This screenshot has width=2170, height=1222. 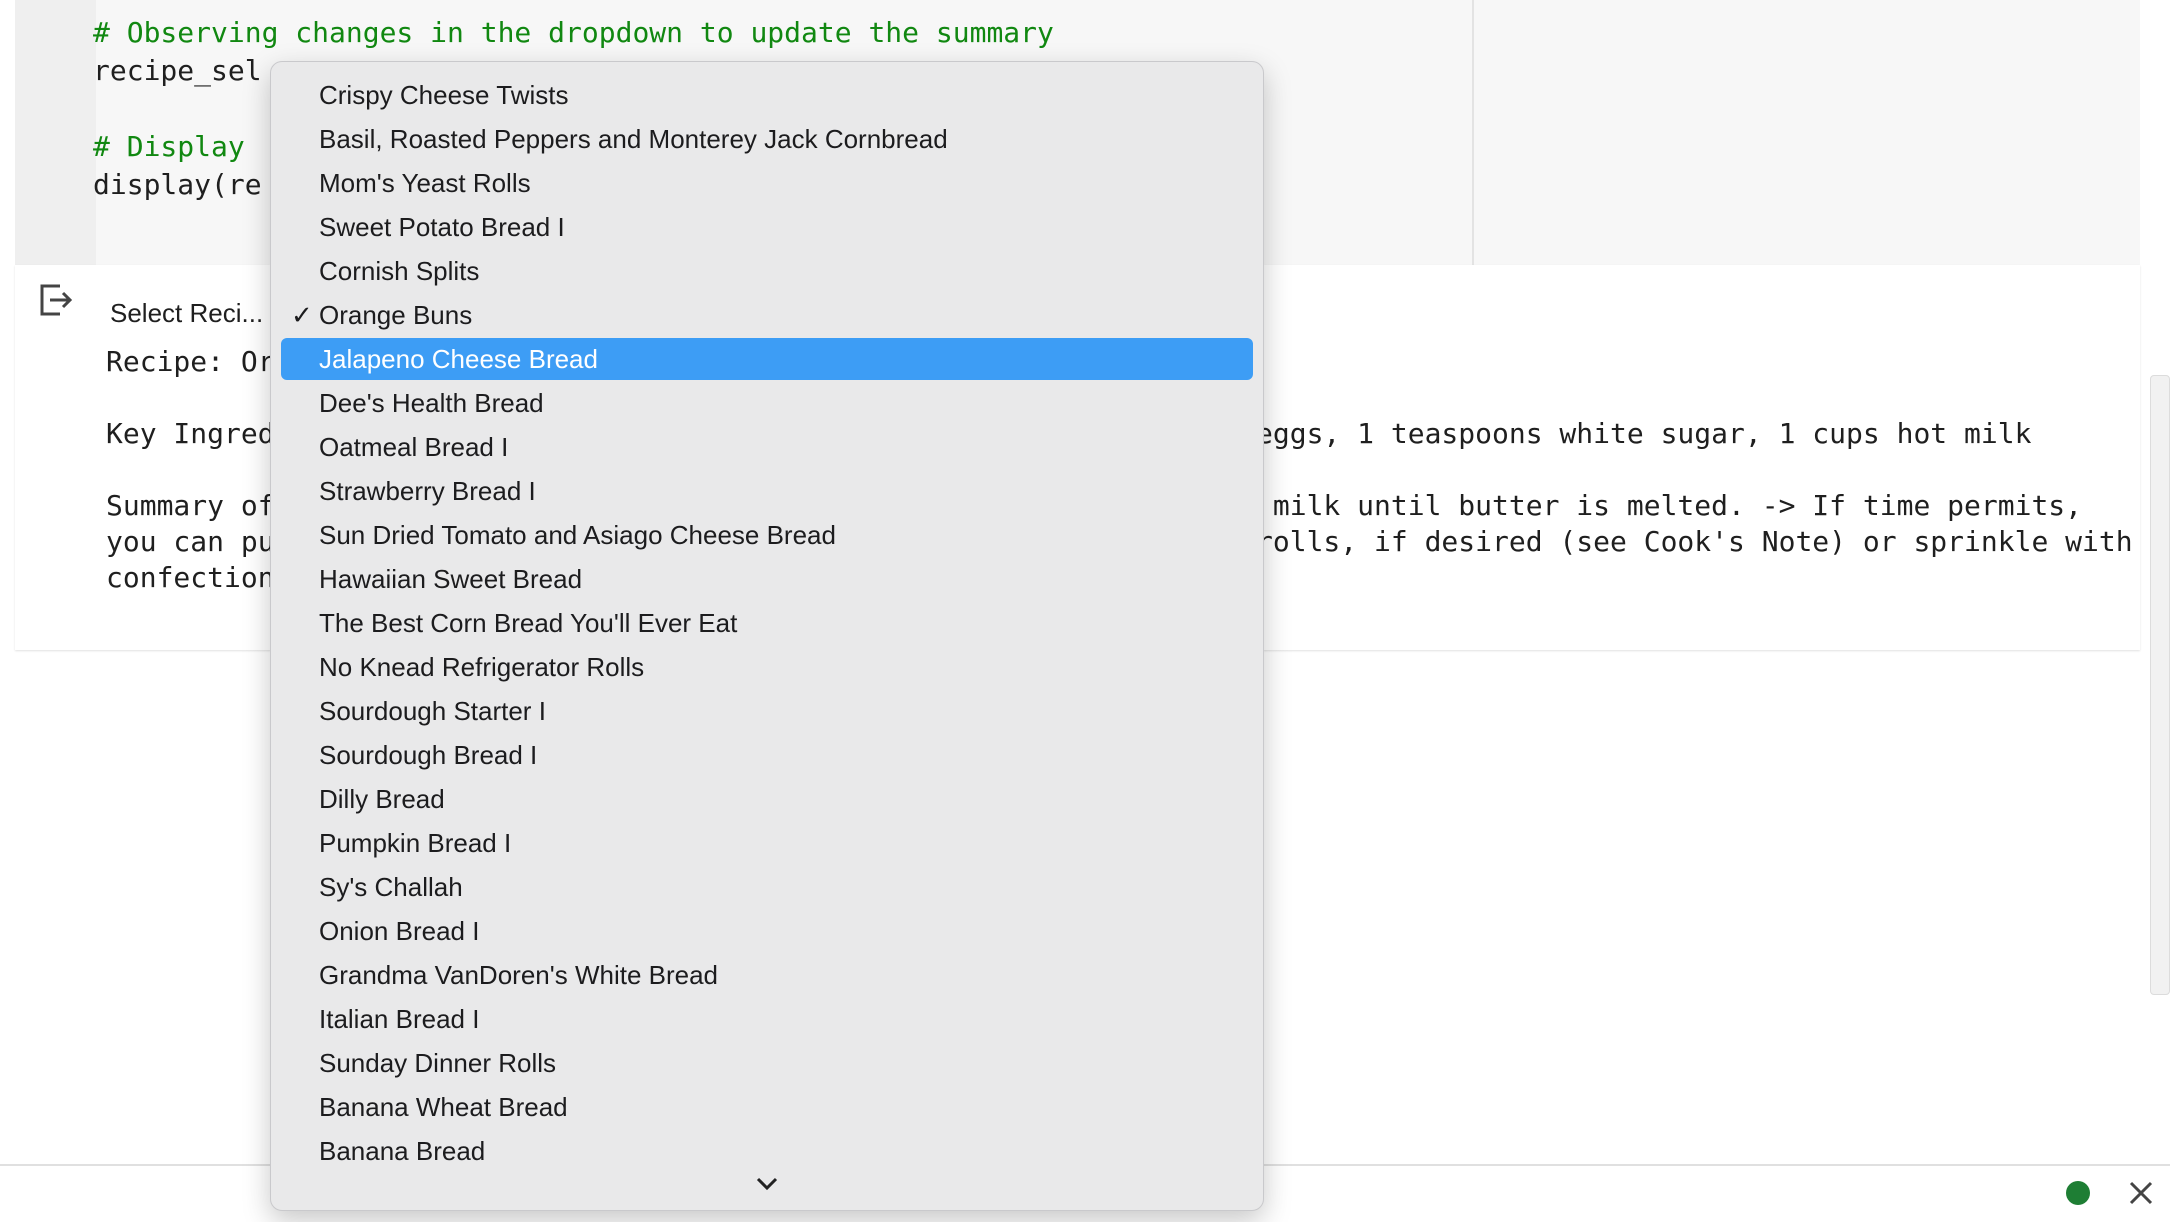 What do you see at coordinates (767, 799) in the screenshot?
I see `dropdown-option: Dilly Bread` at bounding box center [767, 799].